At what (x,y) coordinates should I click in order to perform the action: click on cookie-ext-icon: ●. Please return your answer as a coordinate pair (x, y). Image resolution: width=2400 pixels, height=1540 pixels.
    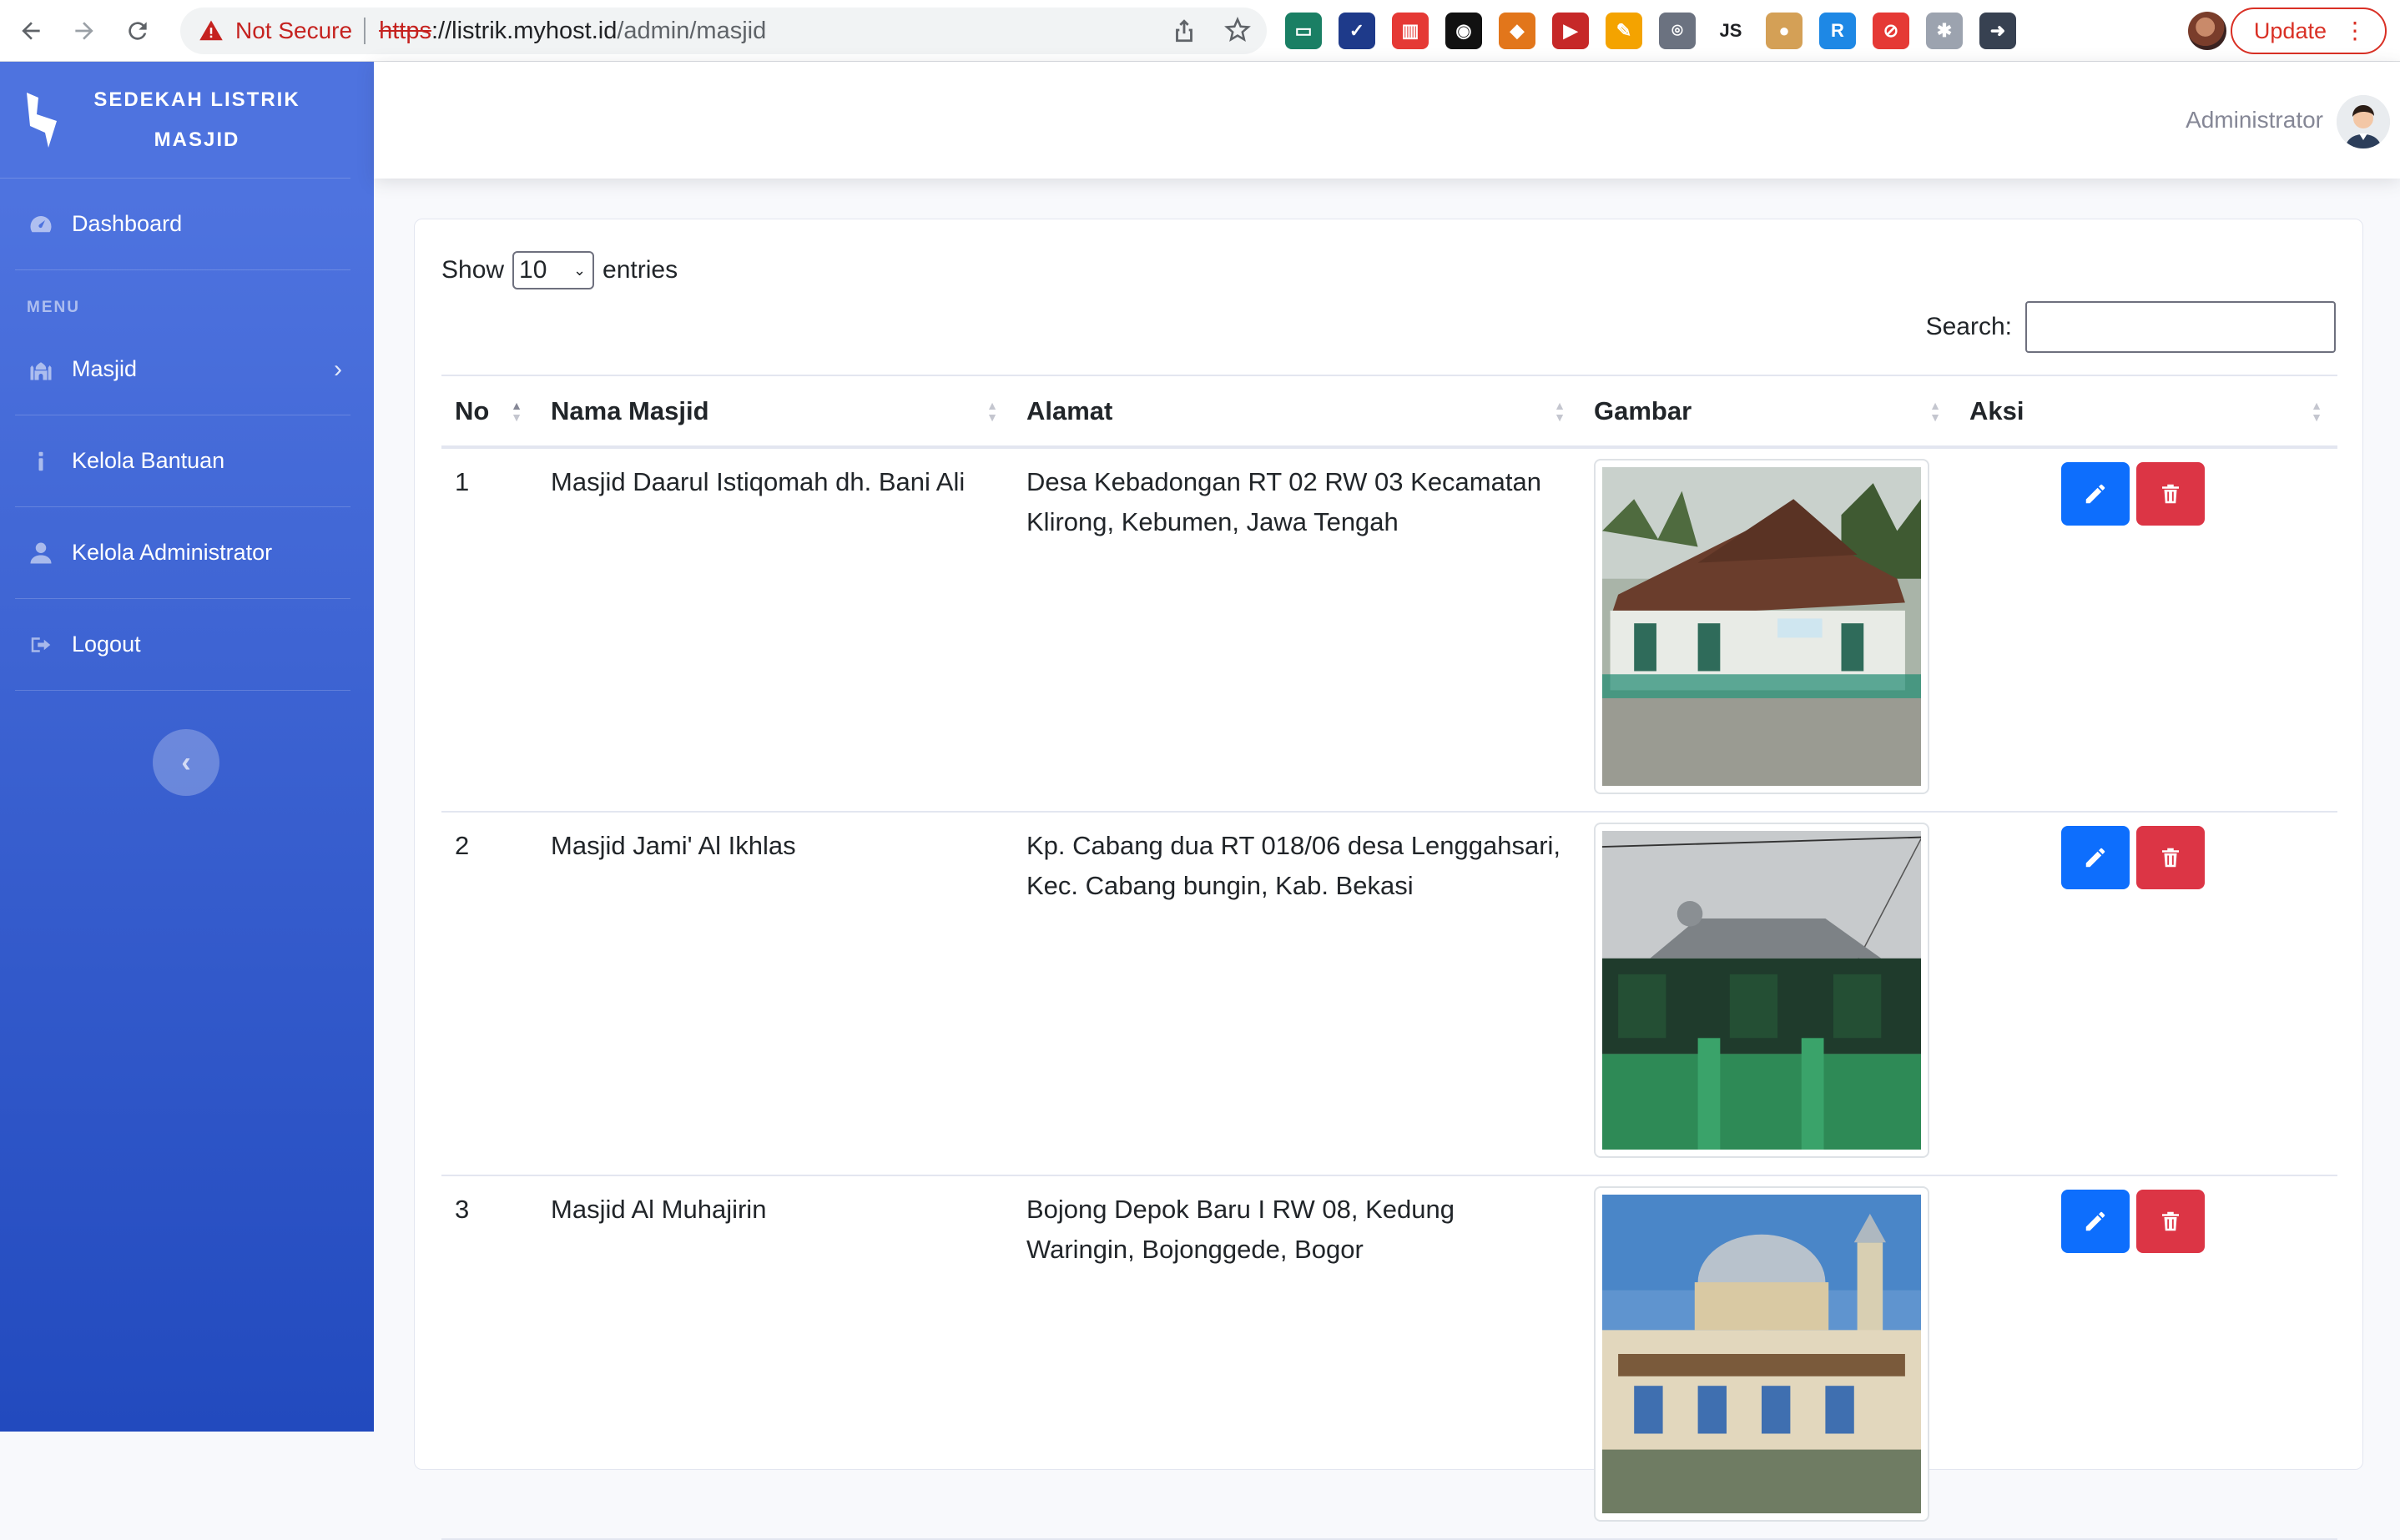
    Looking at the image, I should click on (1784, 31).